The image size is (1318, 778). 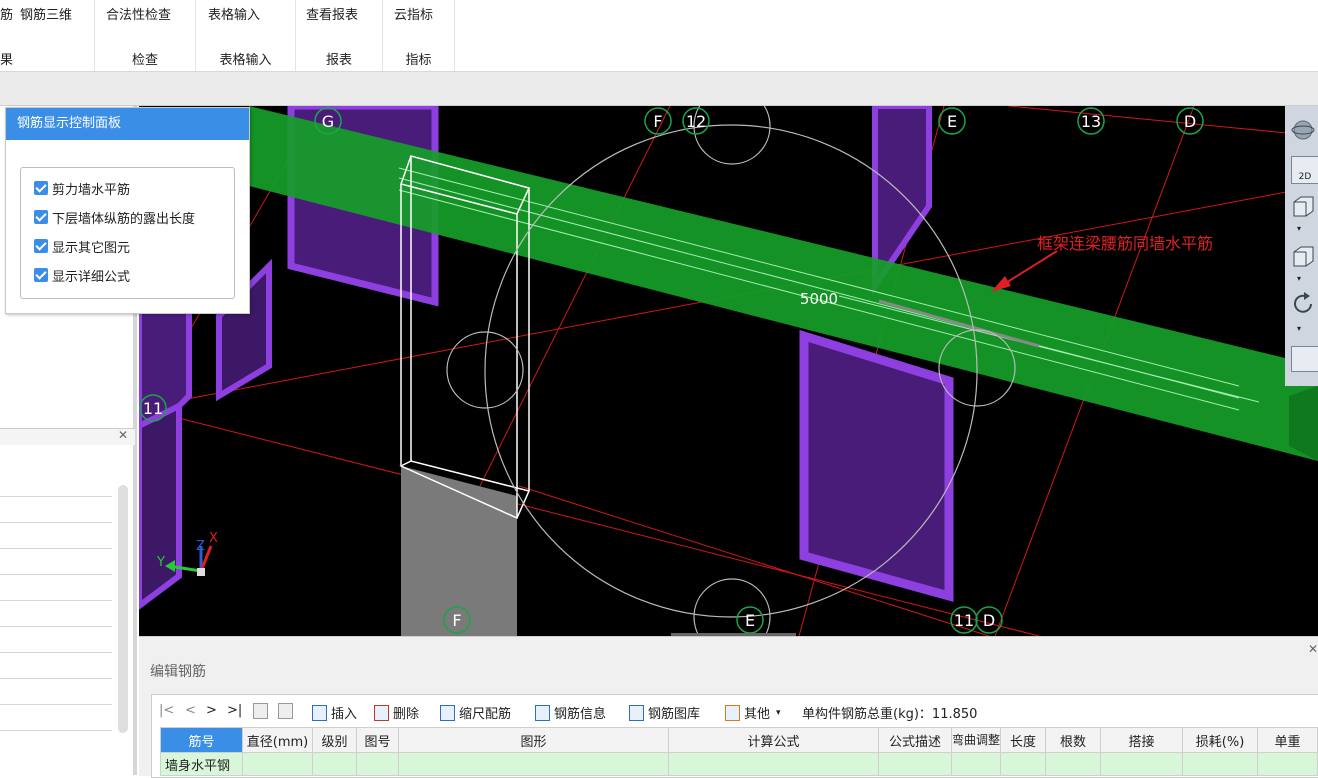 What do you see at coordinates (377, 740) in the screenshot?
I see `column-header: 图号` at bounding box center [377, 740].